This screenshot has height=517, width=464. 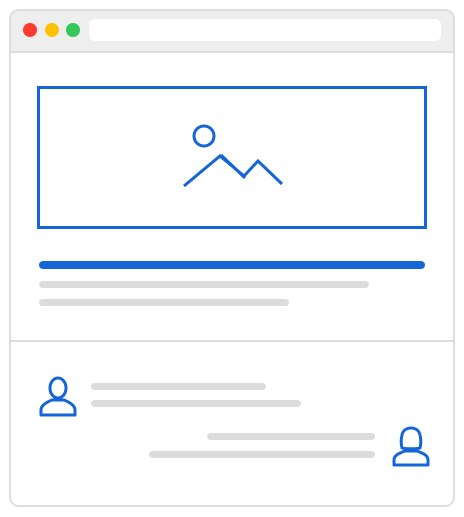 What do you see at coordinates (232, 265) in the screenshot?
I see `headline-placeholder` at bounding box center [232, 265].